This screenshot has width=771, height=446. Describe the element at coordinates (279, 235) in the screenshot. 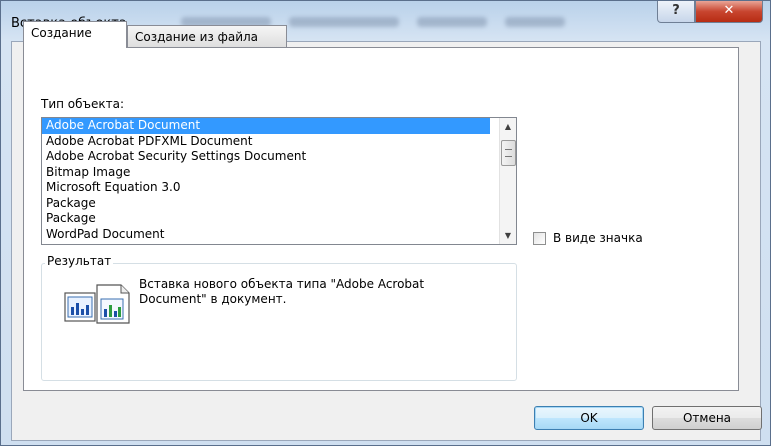

I see `list-item: WordPad Document` at that location.